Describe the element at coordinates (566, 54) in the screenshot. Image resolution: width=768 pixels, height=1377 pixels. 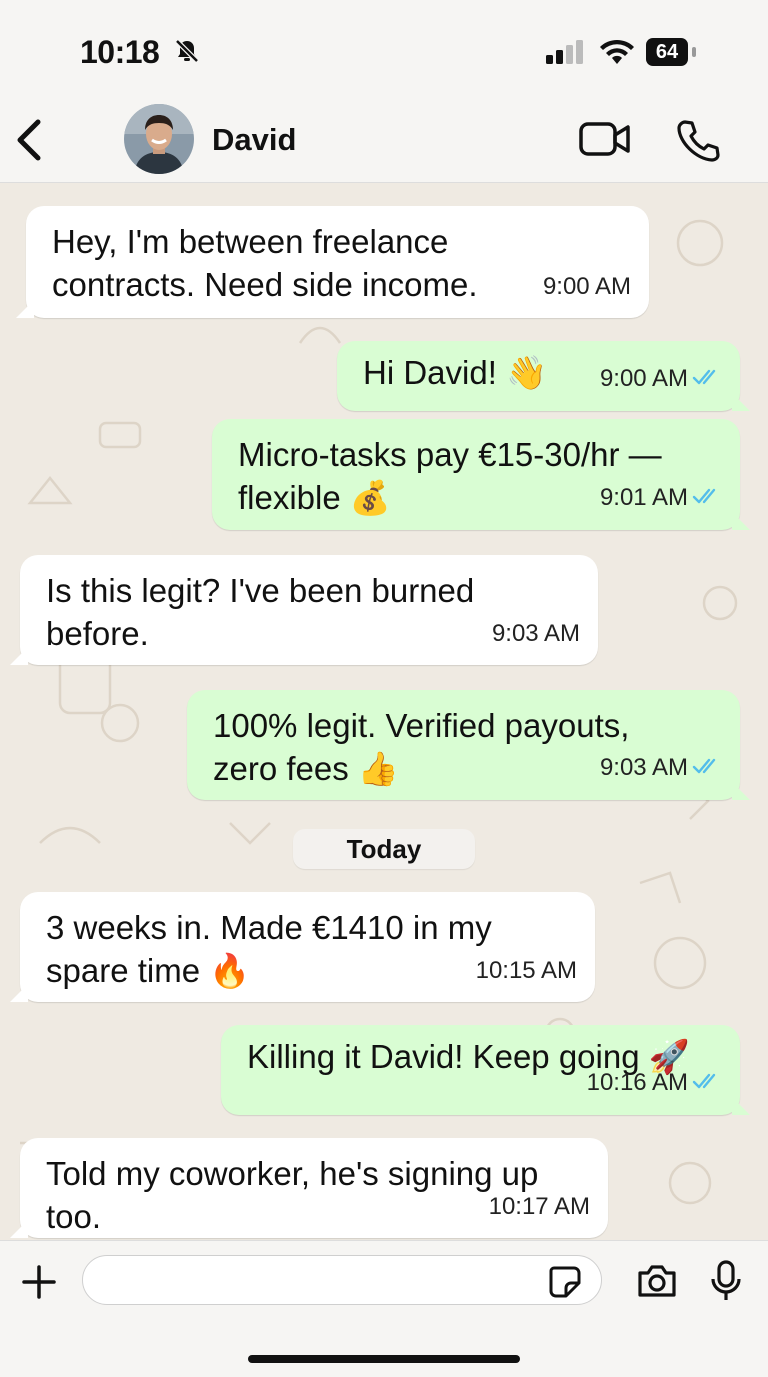
I see `signal-icon` at that location.